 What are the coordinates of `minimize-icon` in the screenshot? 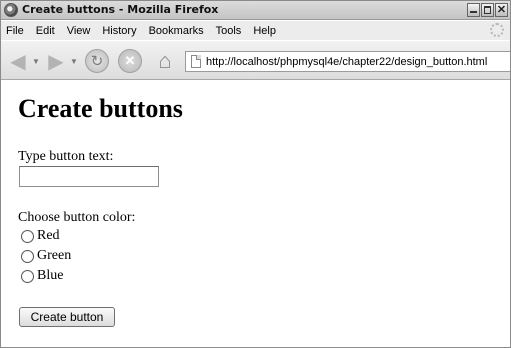 It's located at (473, 12).